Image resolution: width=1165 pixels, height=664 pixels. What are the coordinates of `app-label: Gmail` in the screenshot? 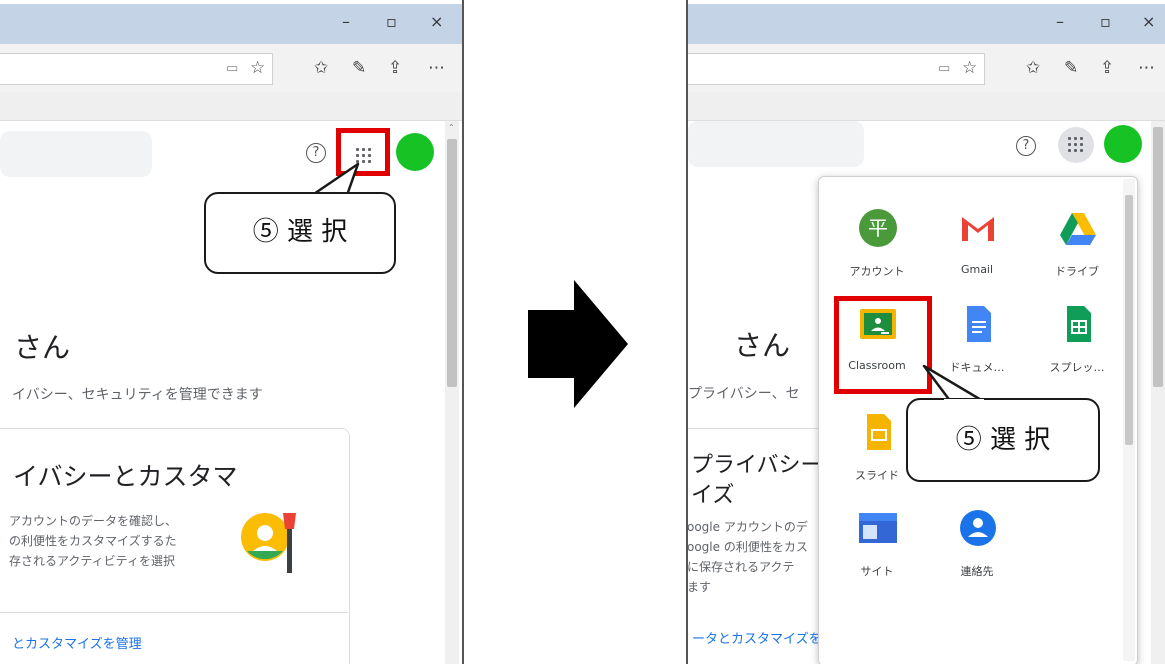 It's located at (977, 269).